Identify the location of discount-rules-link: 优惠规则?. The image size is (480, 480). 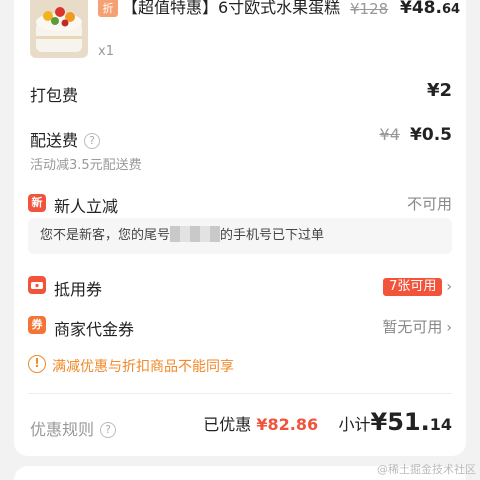
(73, 428).